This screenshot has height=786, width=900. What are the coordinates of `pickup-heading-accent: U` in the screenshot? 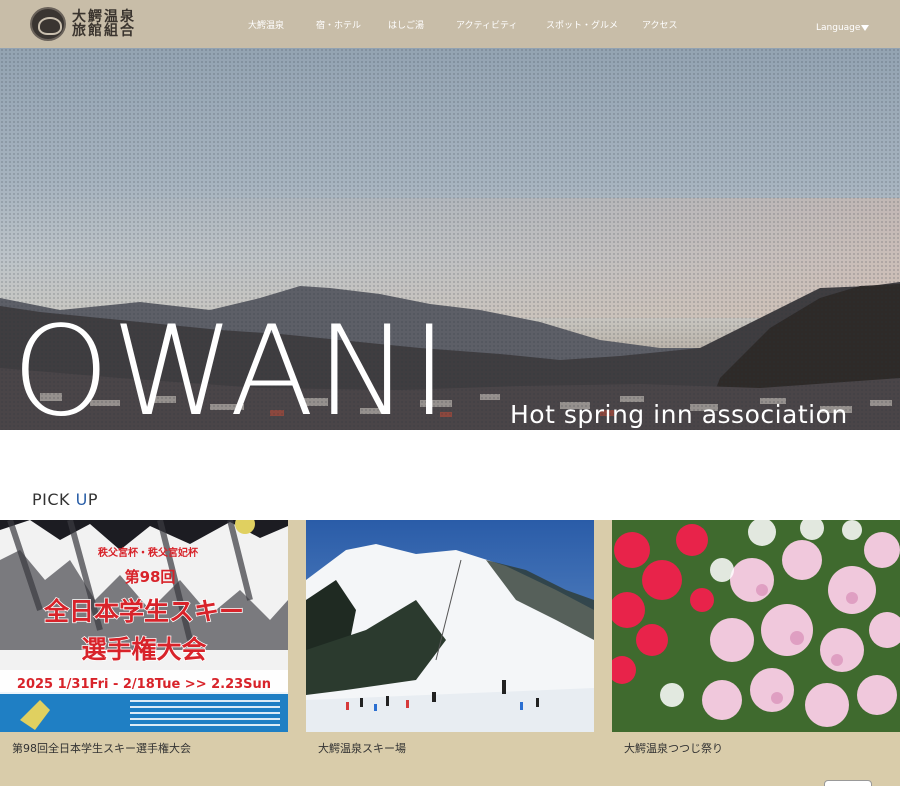 It's located at (81, 499).